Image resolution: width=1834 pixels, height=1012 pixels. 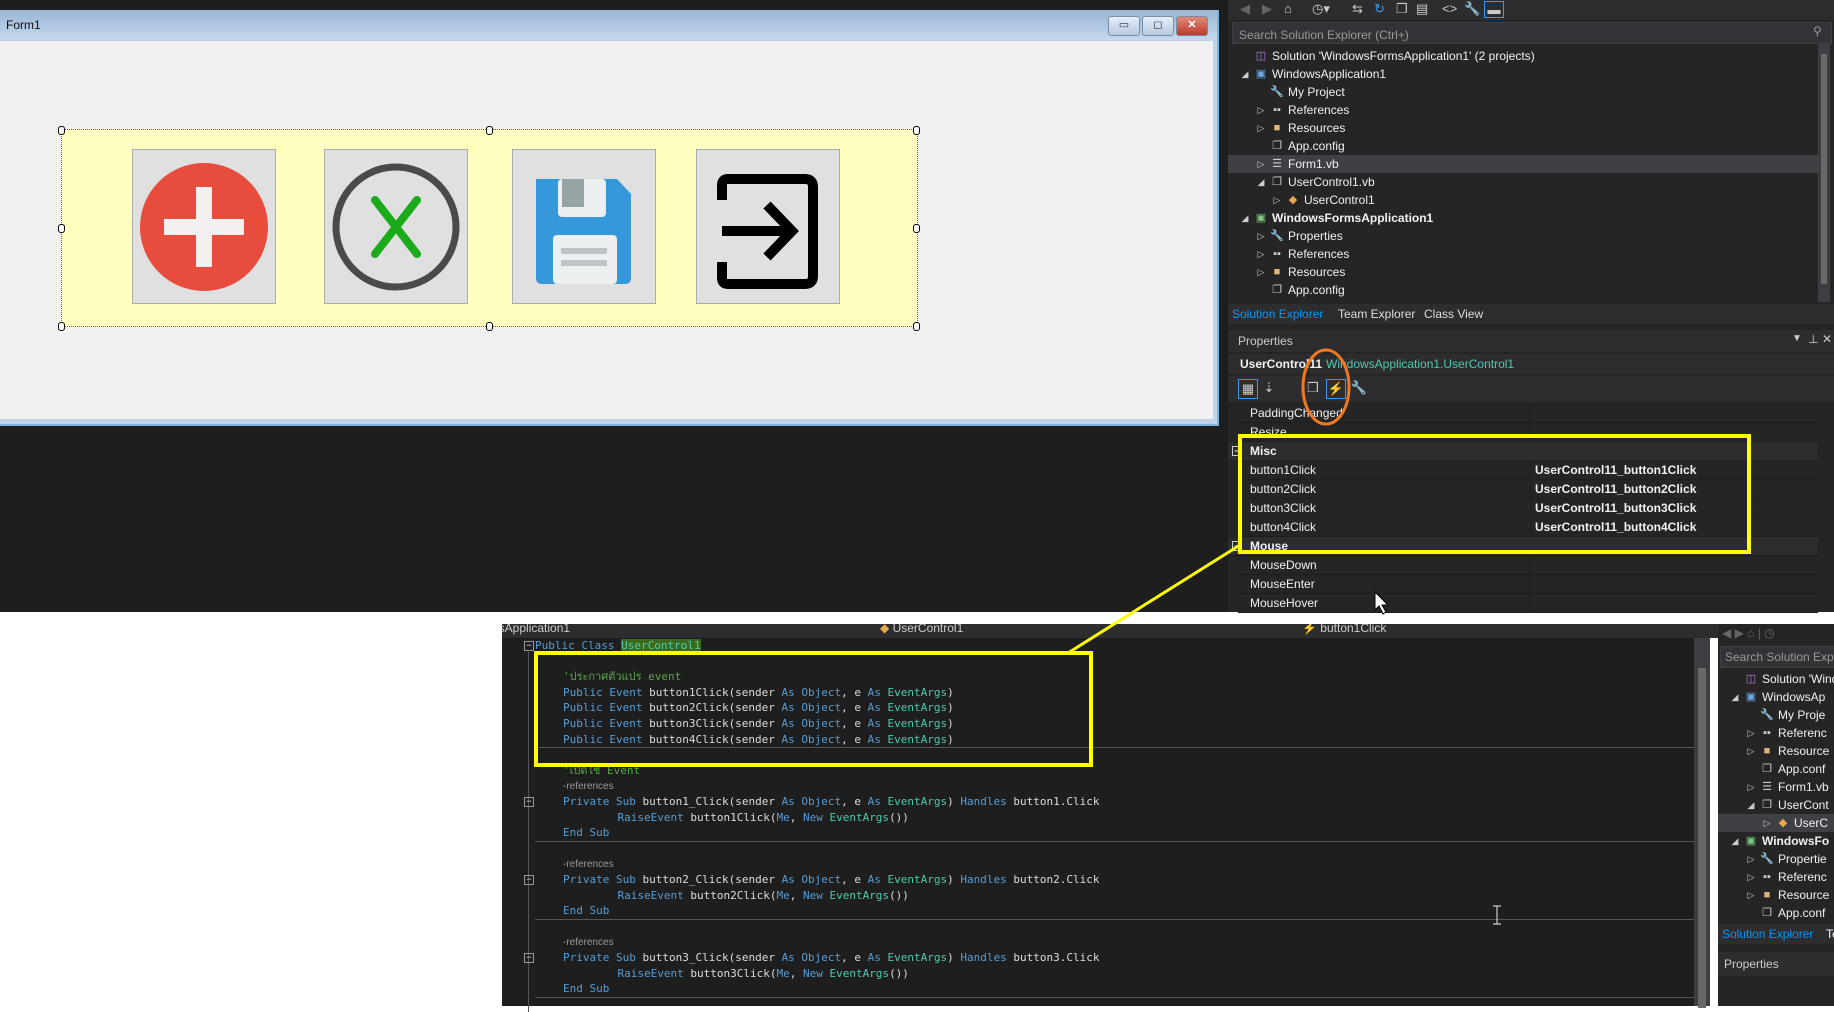 I want to click on connector-line, so click(x=1154, y=599).